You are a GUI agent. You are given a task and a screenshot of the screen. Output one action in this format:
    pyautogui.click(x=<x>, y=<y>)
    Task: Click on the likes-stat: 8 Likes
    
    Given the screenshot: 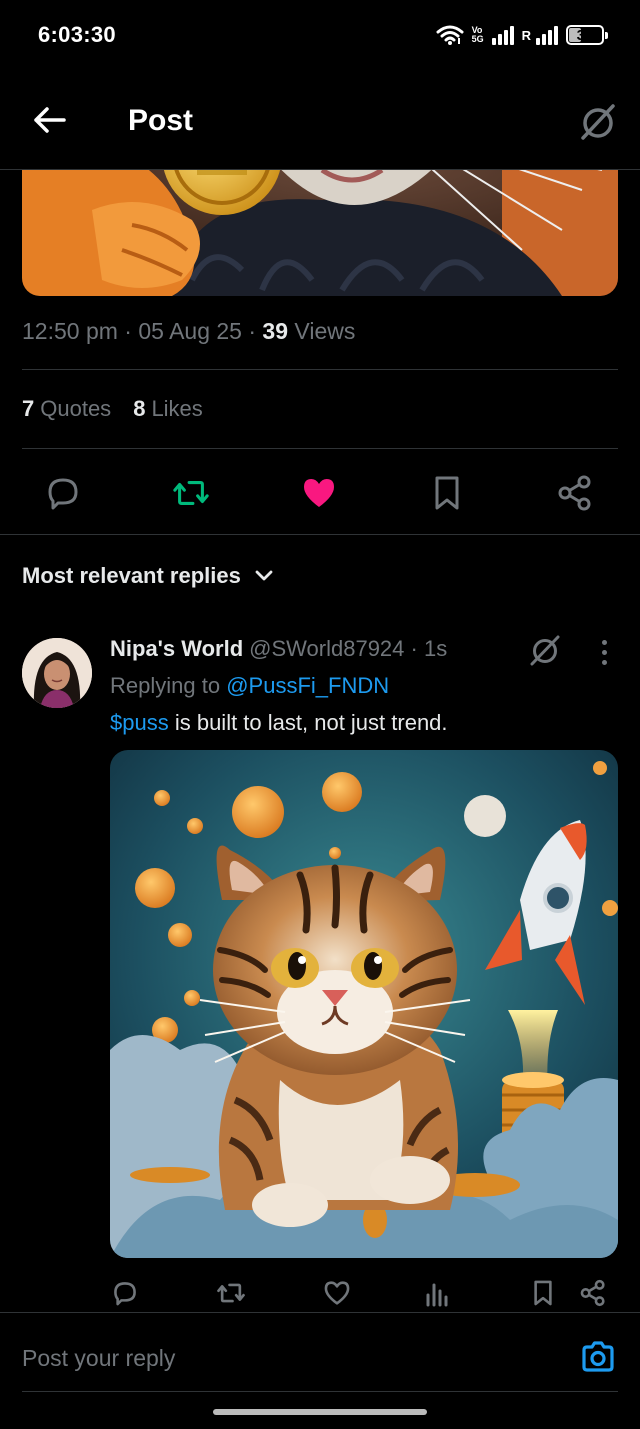 What is the action you would take?
    pyautogui.click(x=168, y=409)
    